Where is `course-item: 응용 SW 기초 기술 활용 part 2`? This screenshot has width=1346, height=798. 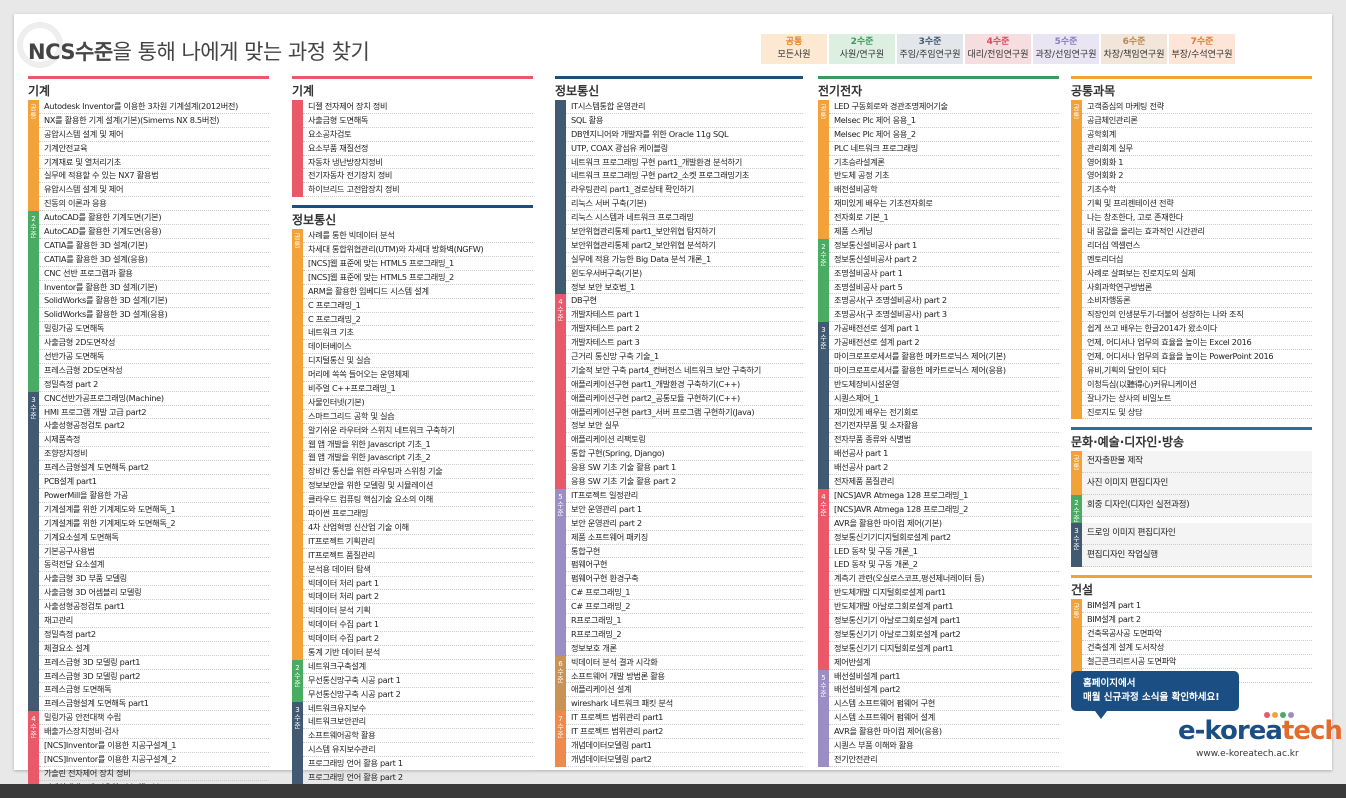 course-item: 응용 SW 기초 기술 활용 part 2 is located at coordinates (684, 482).